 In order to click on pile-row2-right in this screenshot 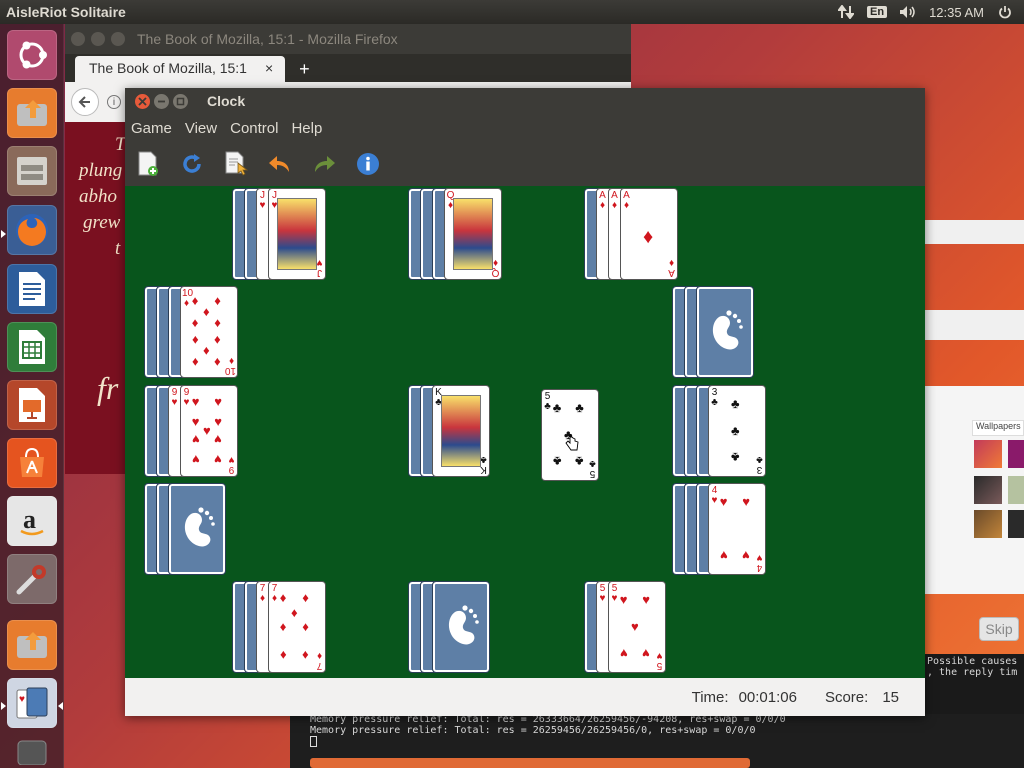, I will do `click(727, 332)`.